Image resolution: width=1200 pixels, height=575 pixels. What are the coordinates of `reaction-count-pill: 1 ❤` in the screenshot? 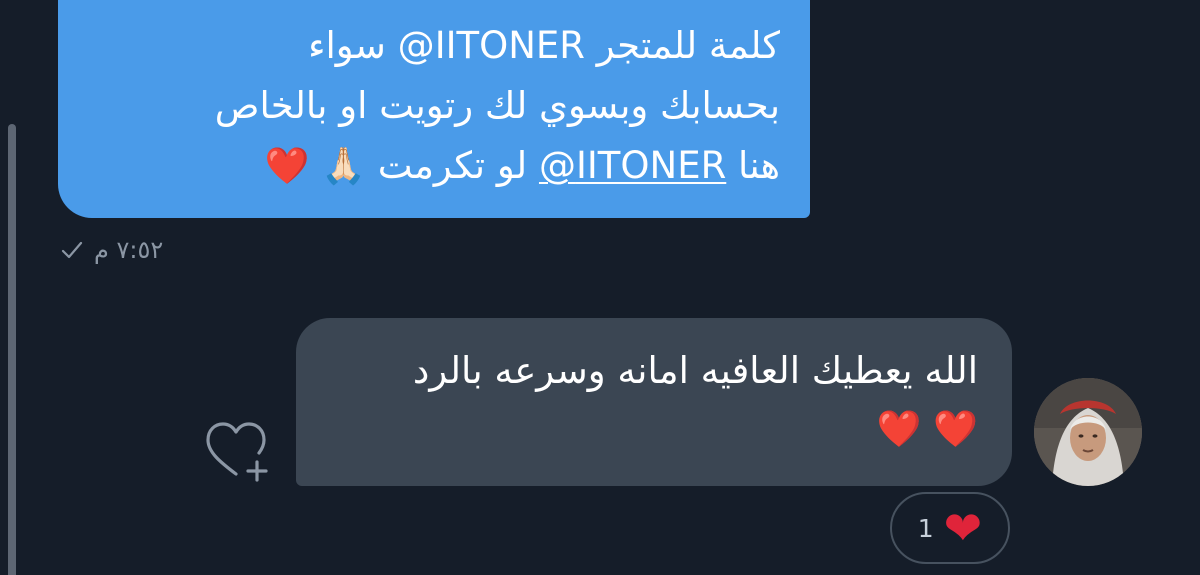 It's located at (950, 528).